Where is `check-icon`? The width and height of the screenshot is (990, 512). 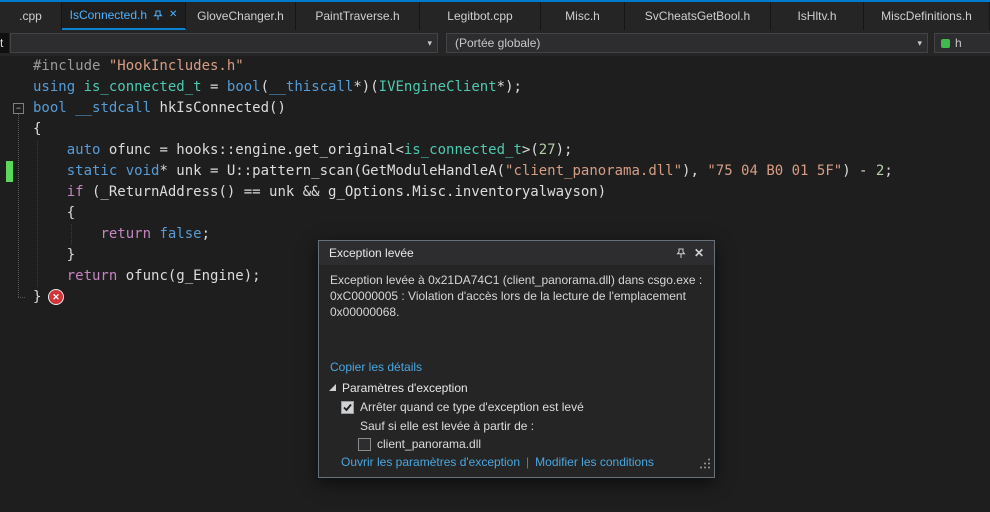
check-icon is located at coordinates (347, 407).